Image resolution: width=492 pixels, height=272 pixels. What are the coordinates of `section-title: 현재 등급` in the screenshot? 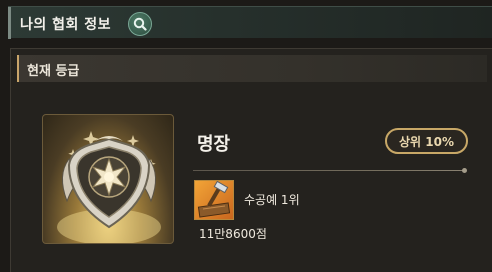 It's located at (53, 71).